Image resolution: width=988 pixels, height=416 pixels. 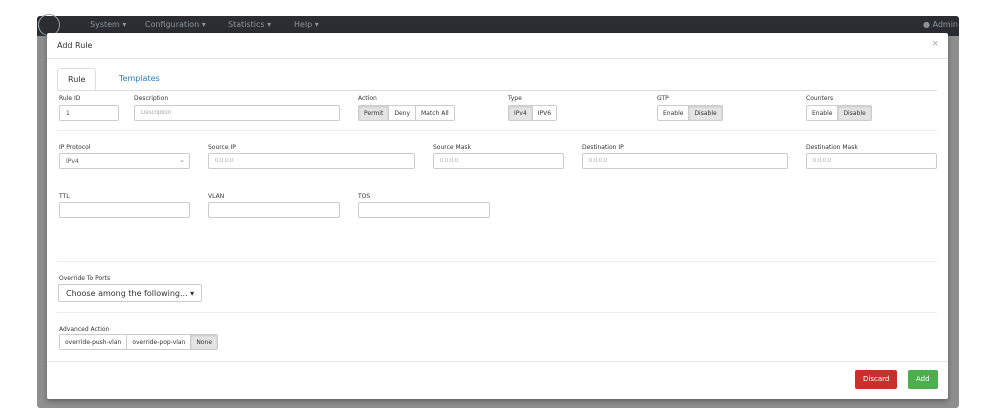 I want to click on description-input, so click(x=237, y=113).